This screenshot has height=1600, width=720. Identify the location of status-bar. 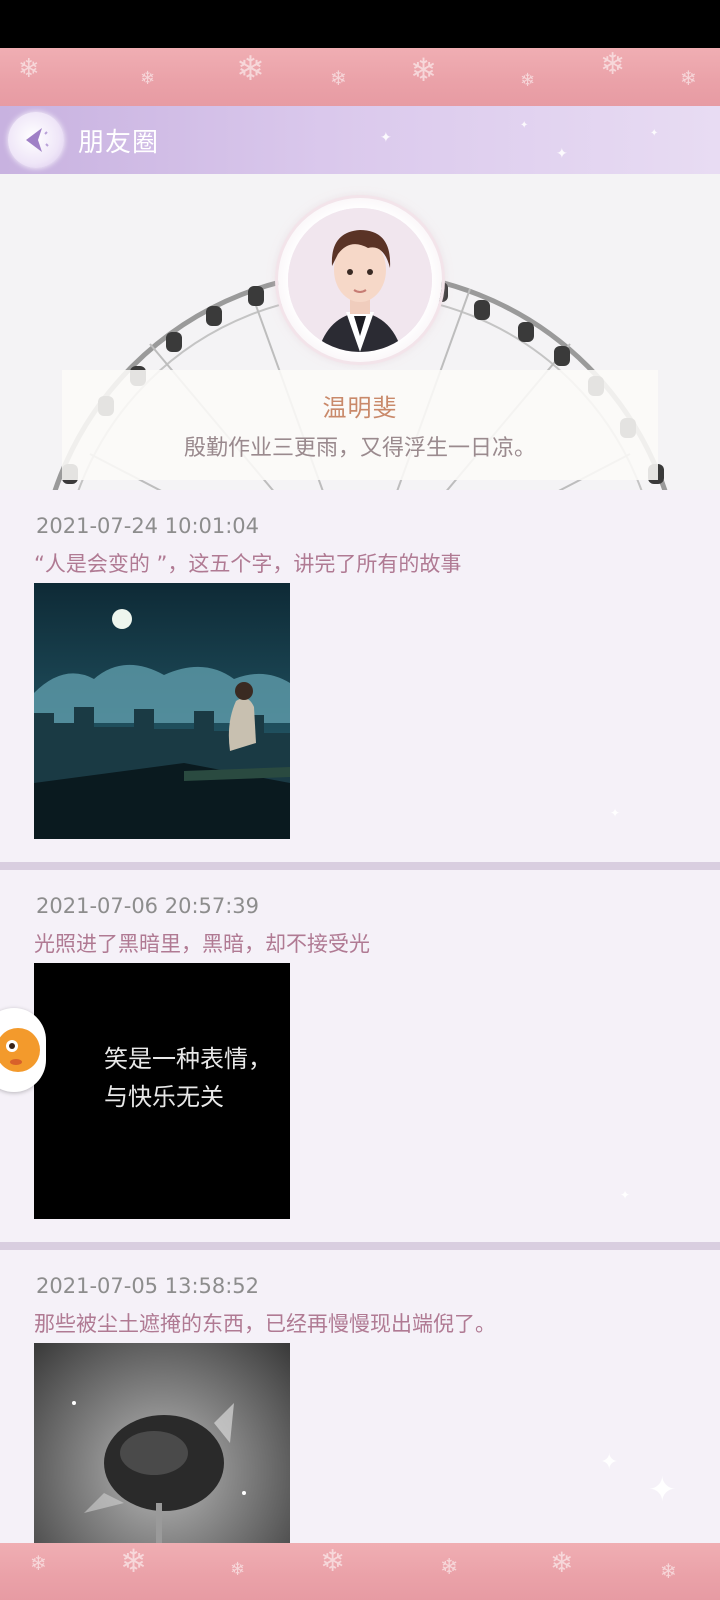
(360, 24).